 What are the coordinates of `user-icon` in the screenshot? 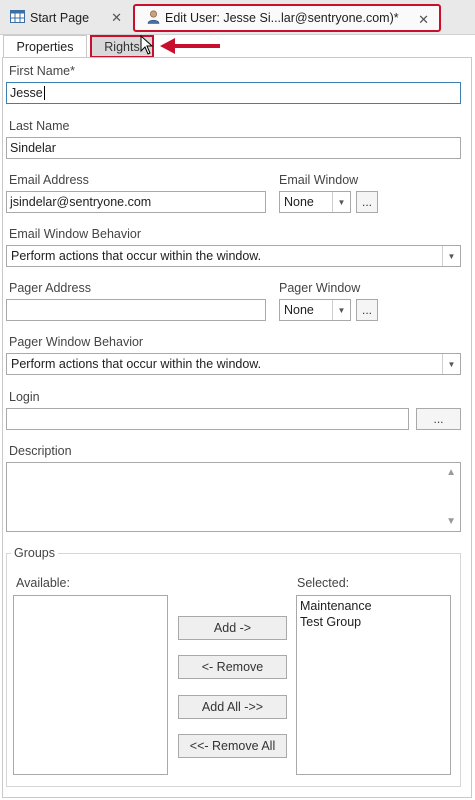 It's located at (153, 18).